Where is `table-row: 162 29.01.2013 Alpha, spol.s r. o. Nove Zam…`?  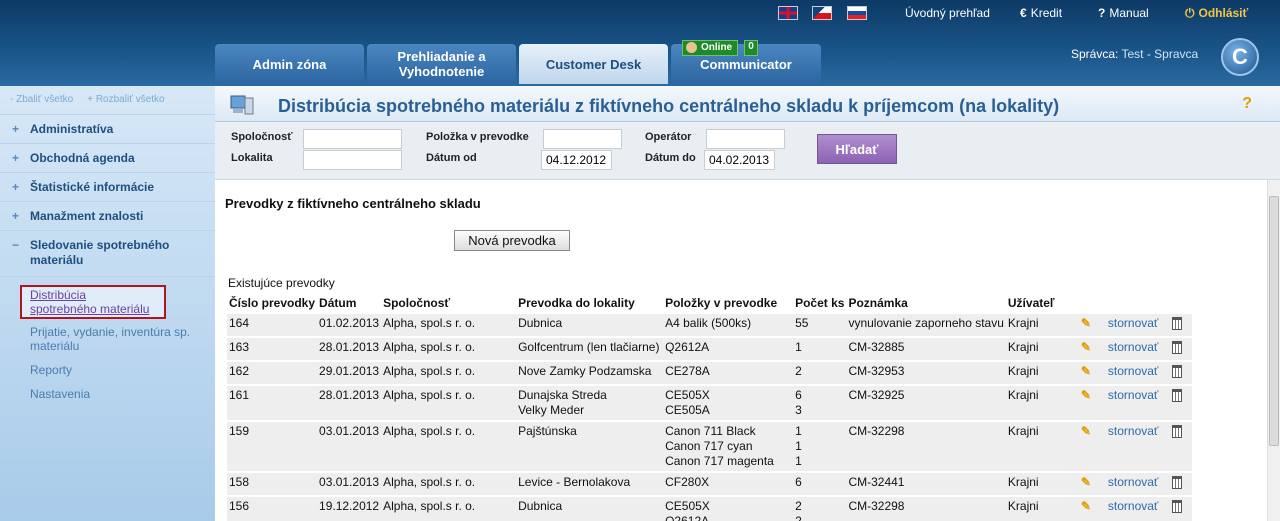
table-row: 162 29.01.2013 Alpha, spol.s r. o. Nove Zam… is located at coordinates (709, 373).